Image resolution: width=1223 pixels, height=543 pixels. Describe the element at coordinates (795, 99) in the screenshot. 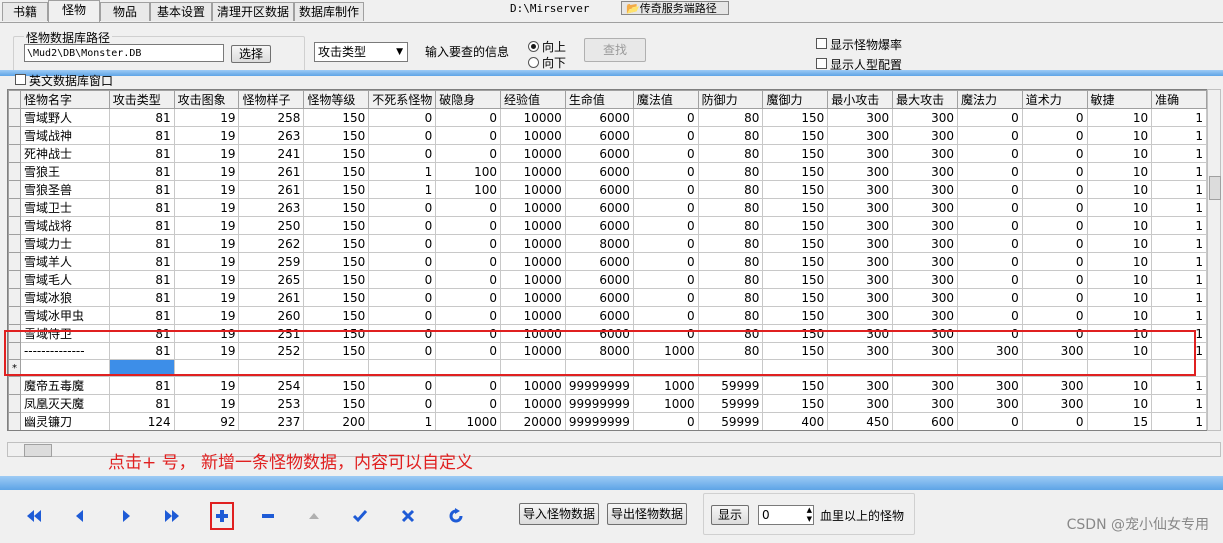

I see `column-header: 魔御力` at that location.